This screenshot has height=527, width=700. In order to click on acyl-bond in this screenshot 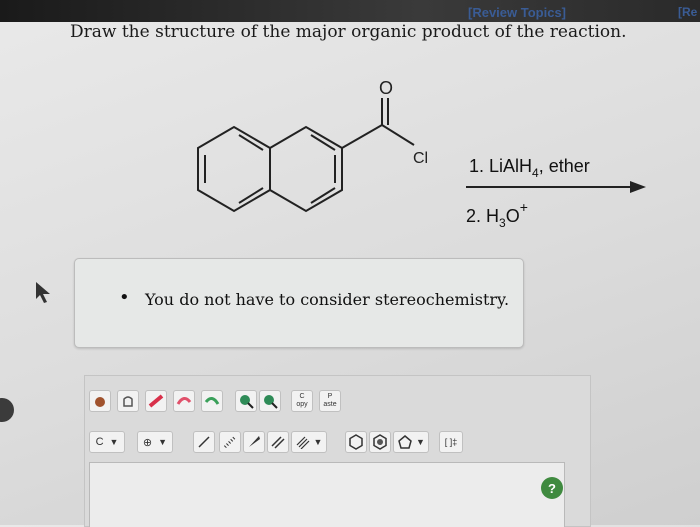, I will do `click(362, 136)`.